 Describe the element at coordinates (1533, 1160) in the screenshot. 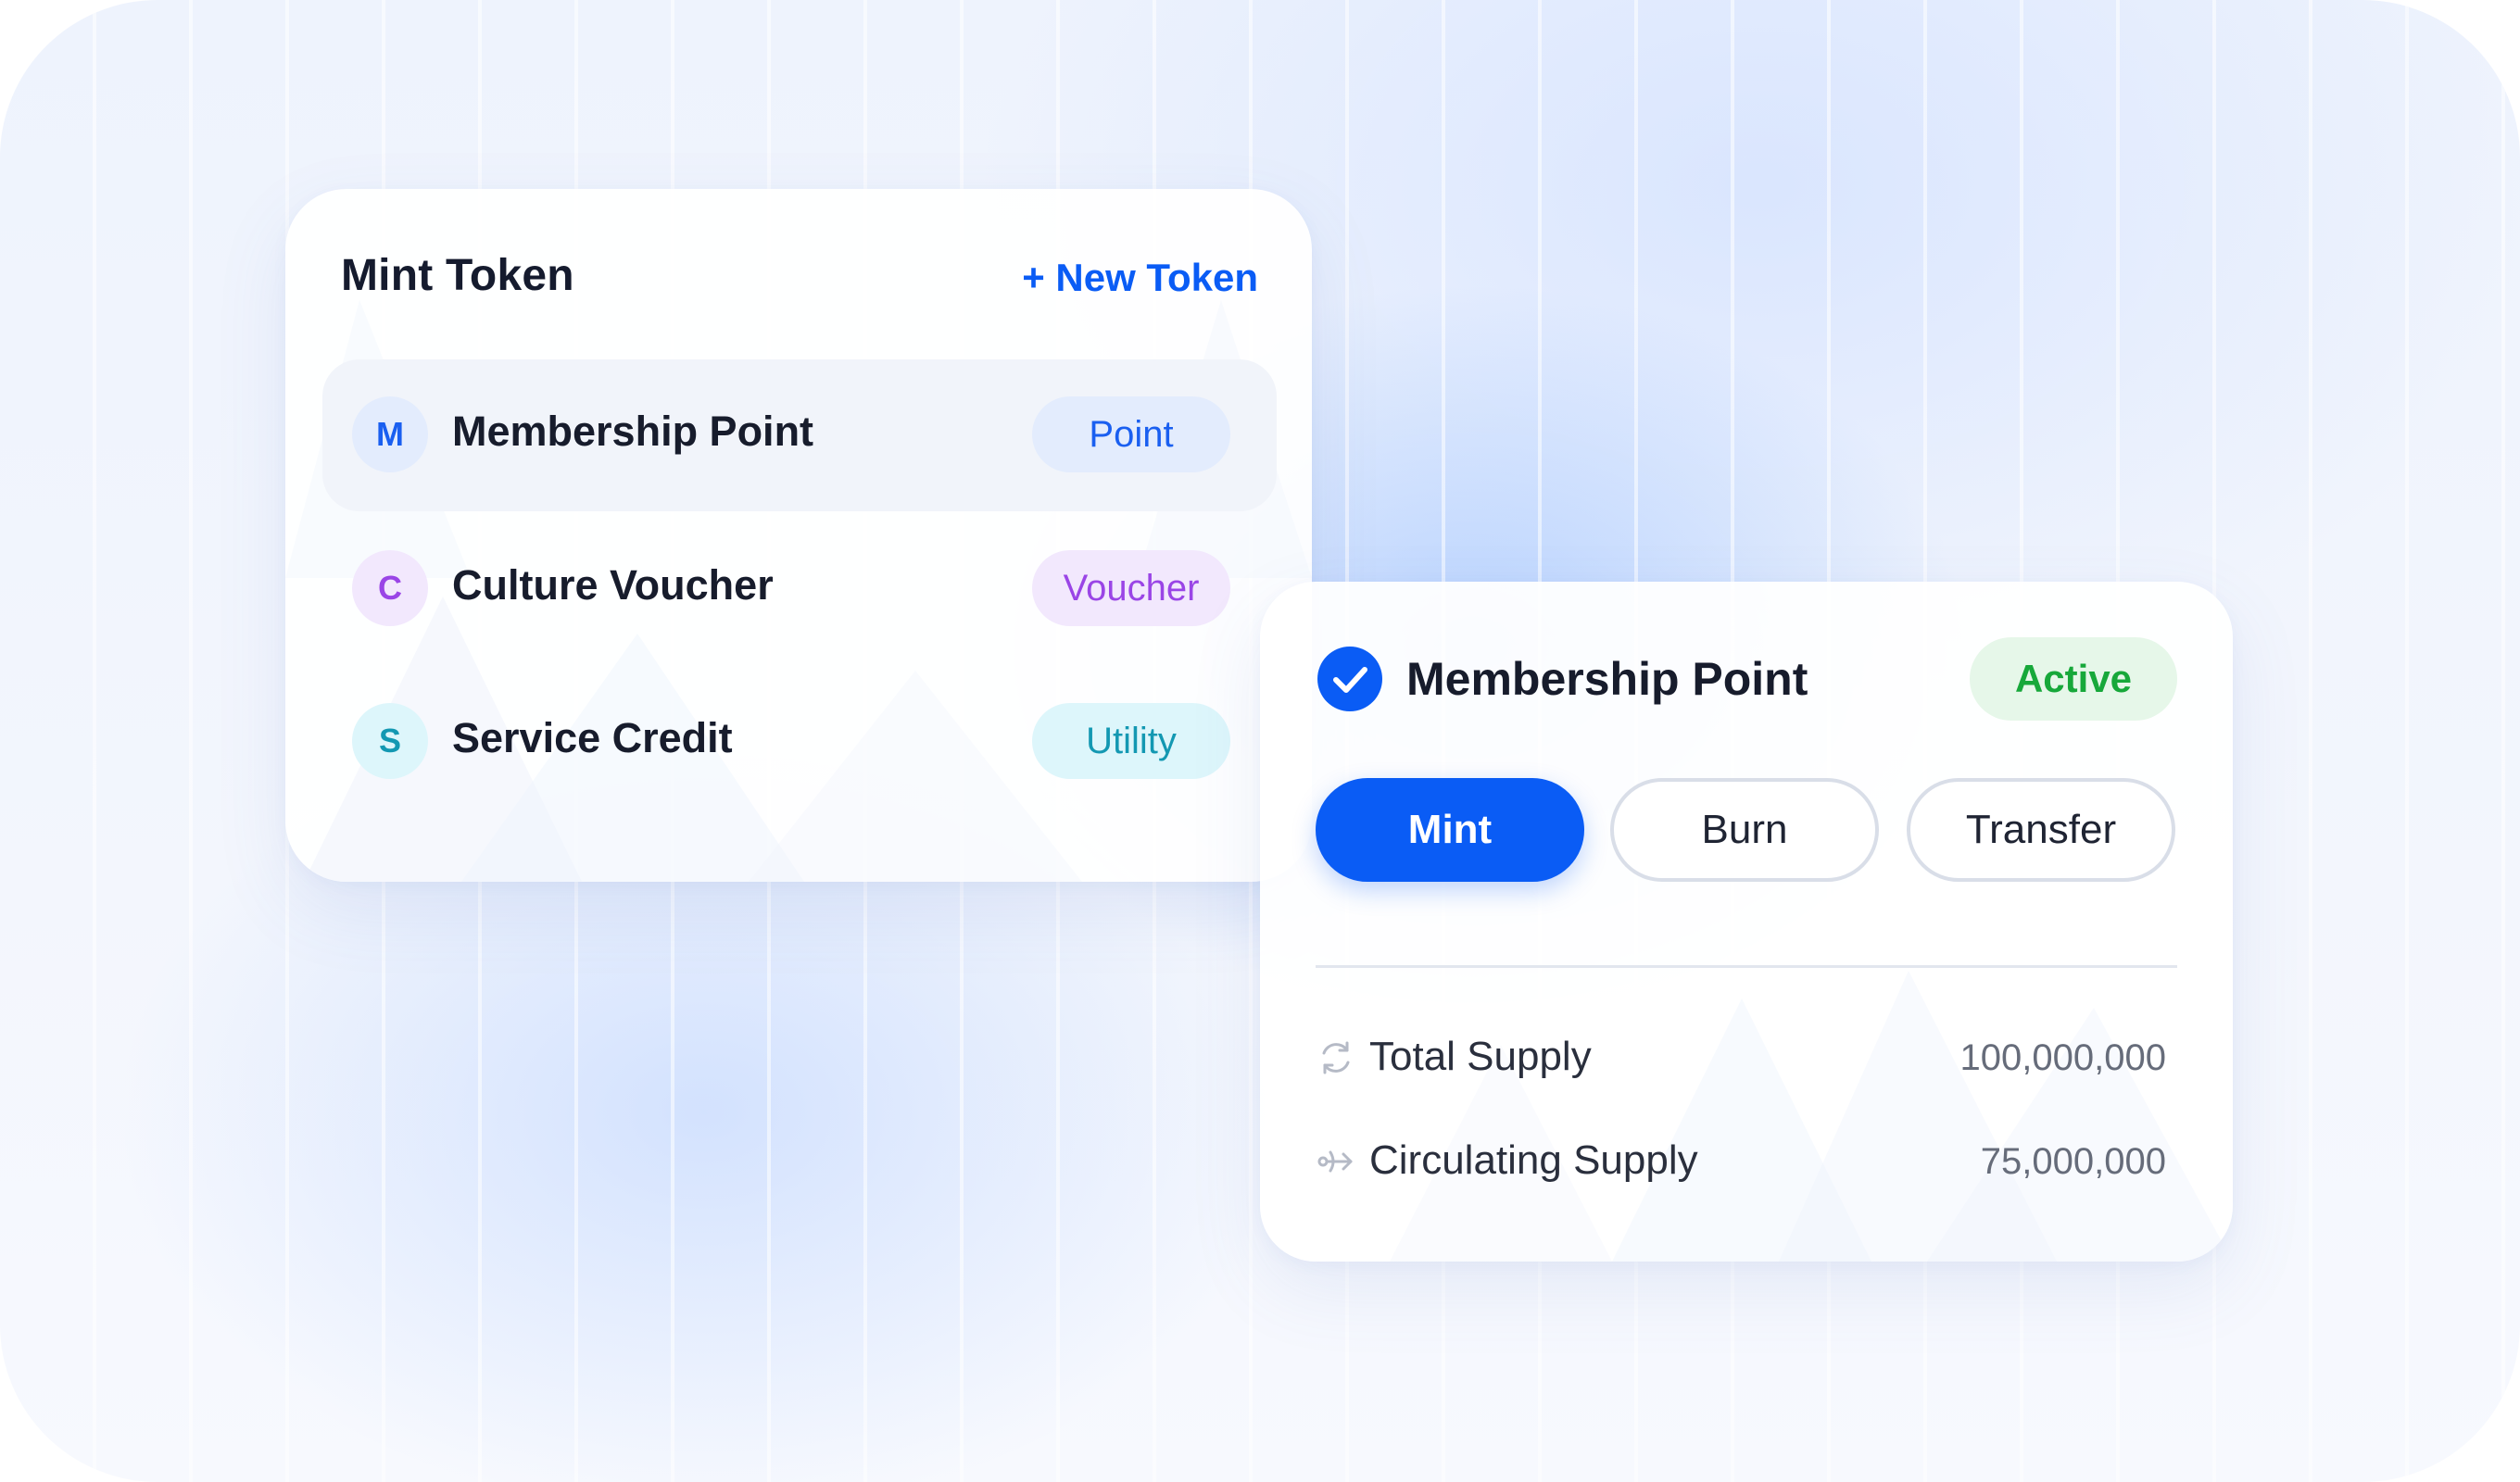

I see `stat-label: Circulating Supply` at that location.